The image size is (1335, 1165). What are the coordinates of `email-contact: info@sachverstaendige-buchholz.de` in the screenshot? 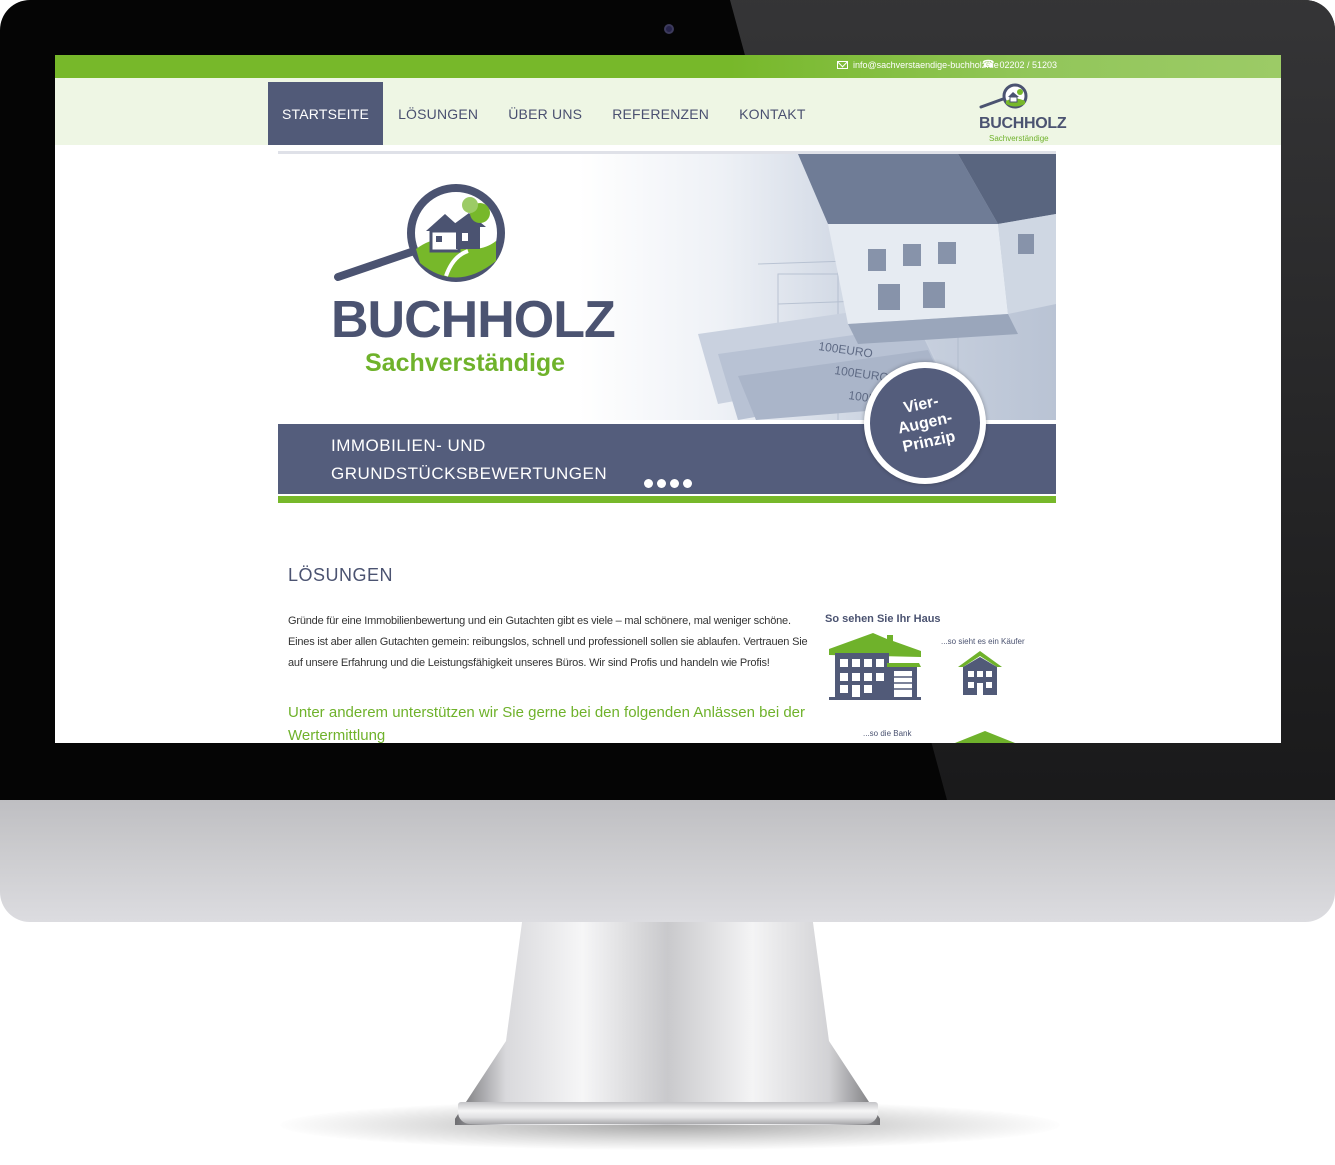 It's located at (918, 65).